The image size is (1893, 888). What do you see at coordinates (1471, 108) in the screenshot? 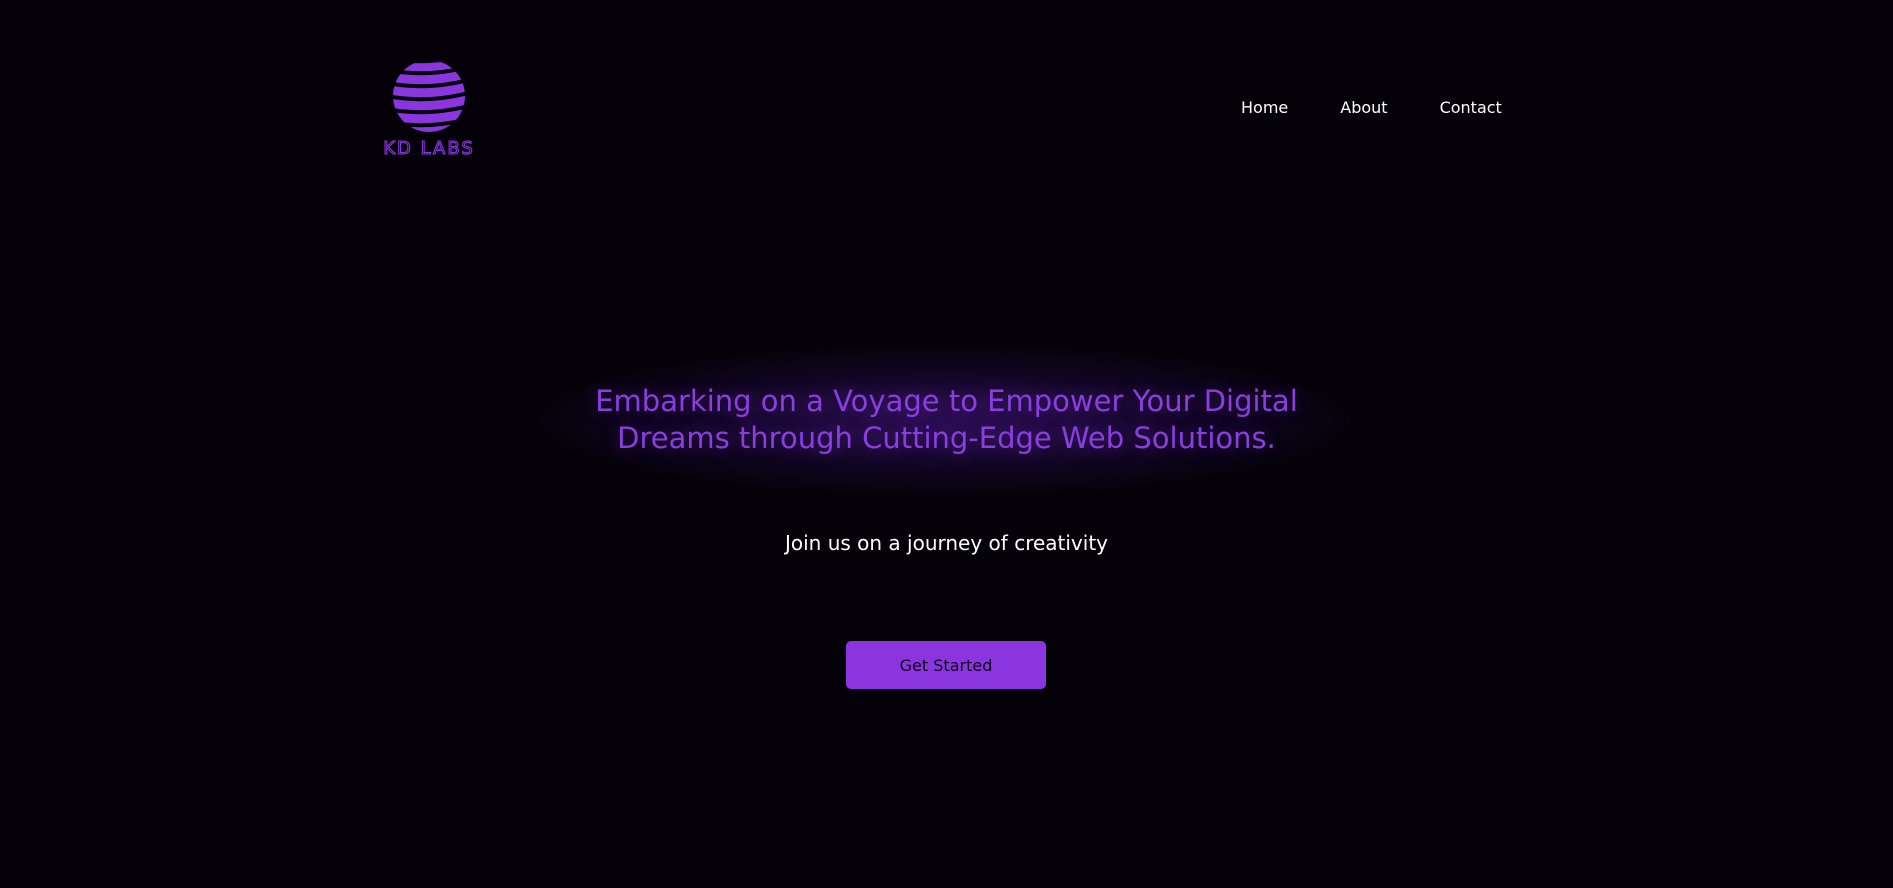
I see `nav-contact-link: Contact` at bounding box center [1471, 108].